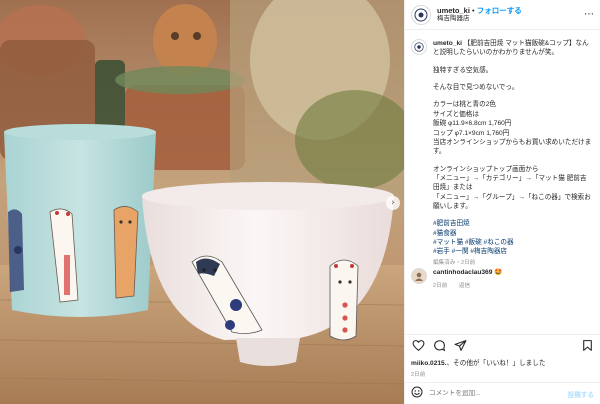 The height and width of the screenshot is (404, 600). I want to click on heart-icon, so click(418, 346).